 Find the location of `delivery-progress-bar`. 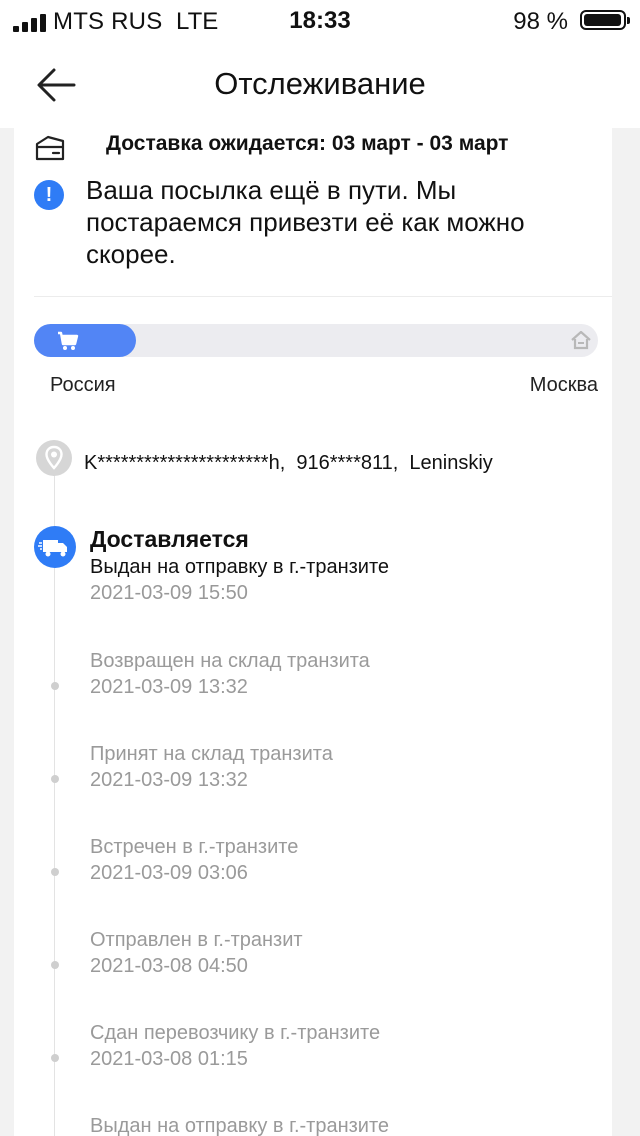

delivery-progress-bar is located at coordinates (316, 340).